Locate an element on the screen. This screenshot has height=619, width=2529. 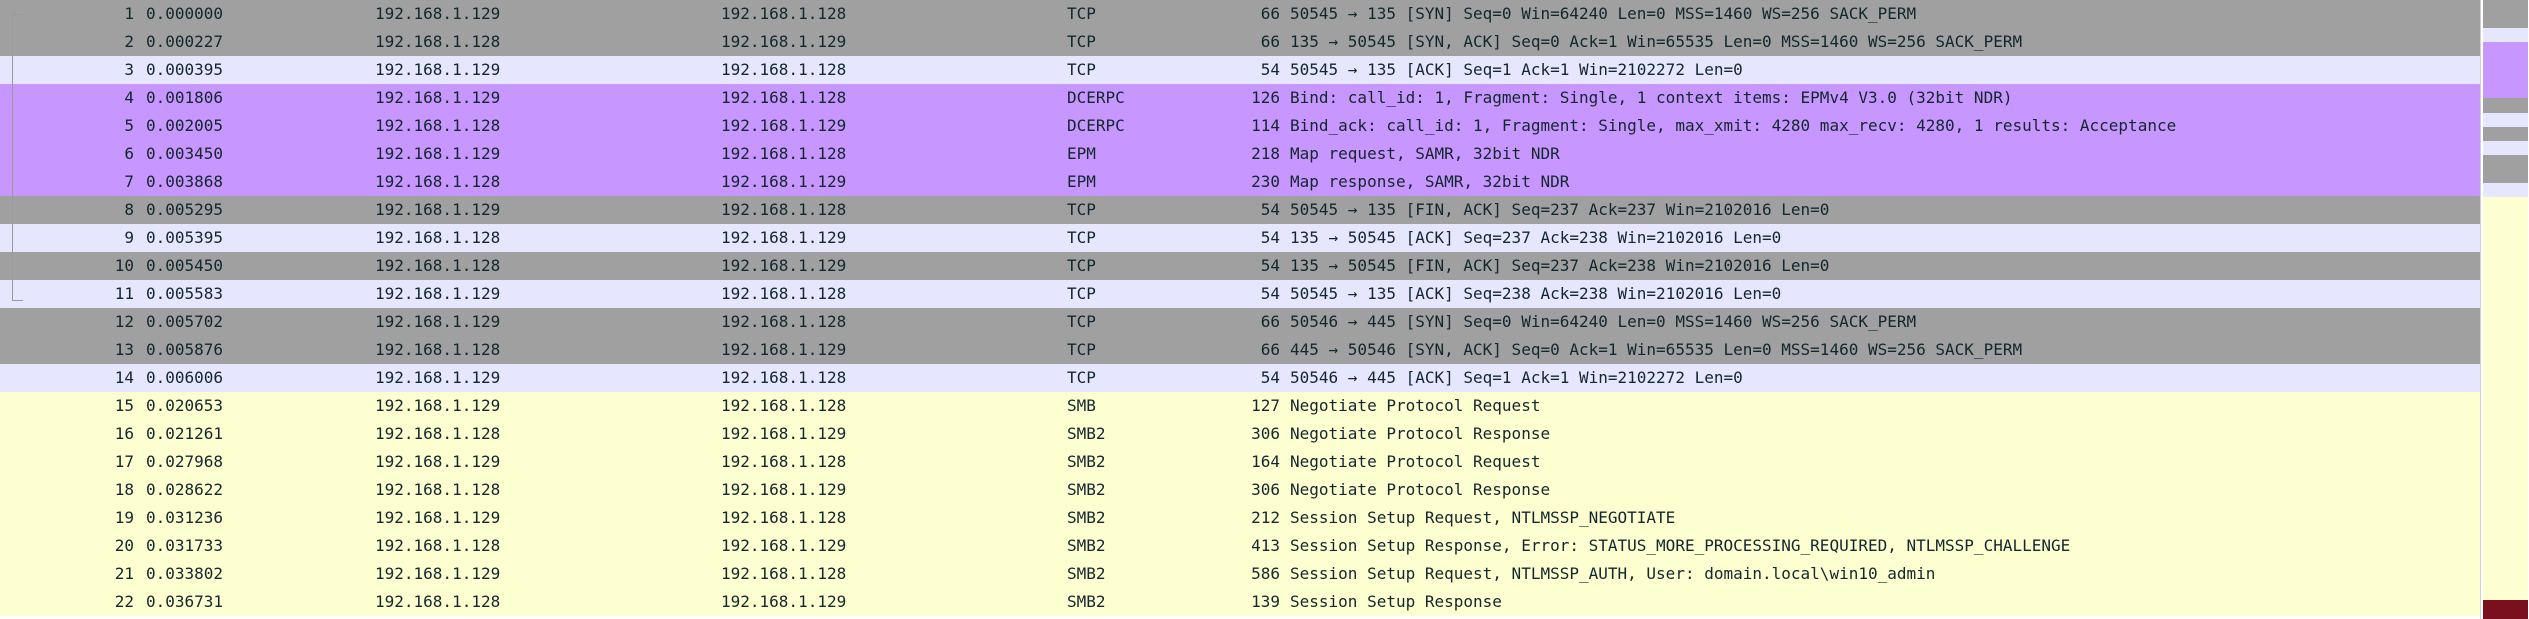
packet-time: 0.005876 is located at coordinates (185, 349).